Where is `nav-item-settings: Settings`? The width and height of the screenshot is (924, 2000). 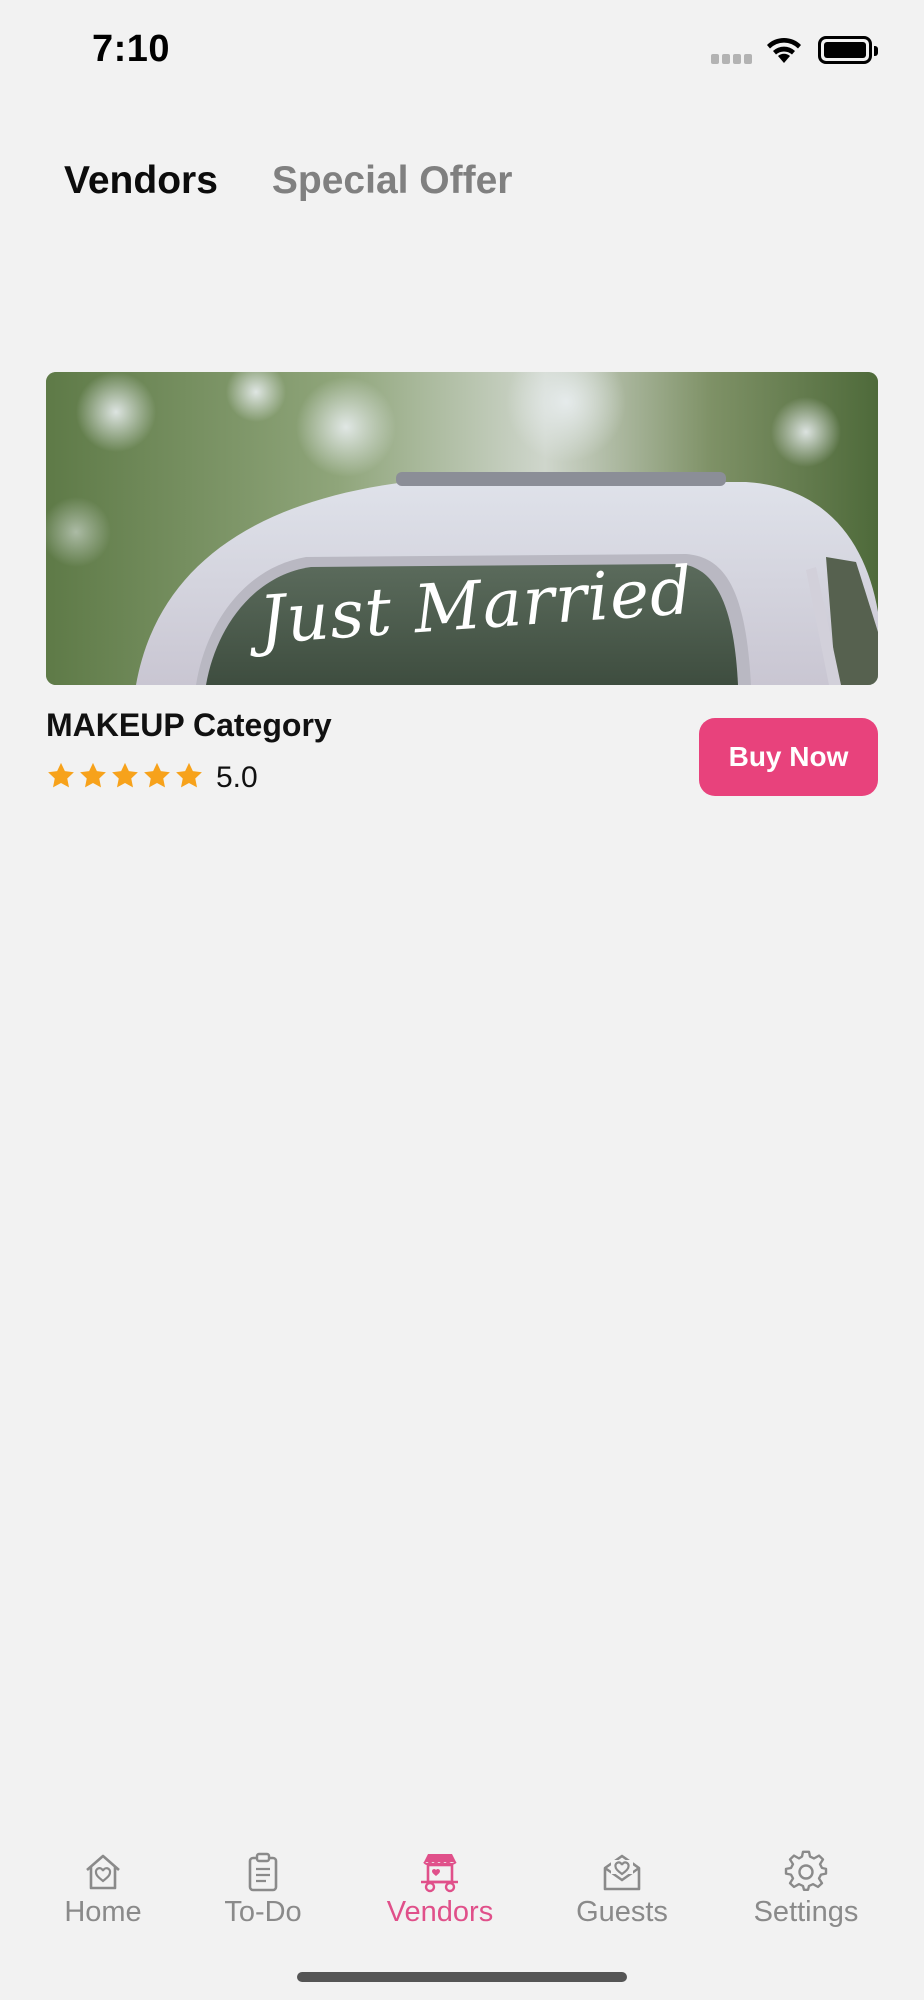 nav-item-settings: Settings is located at coordinates (806, 1889).